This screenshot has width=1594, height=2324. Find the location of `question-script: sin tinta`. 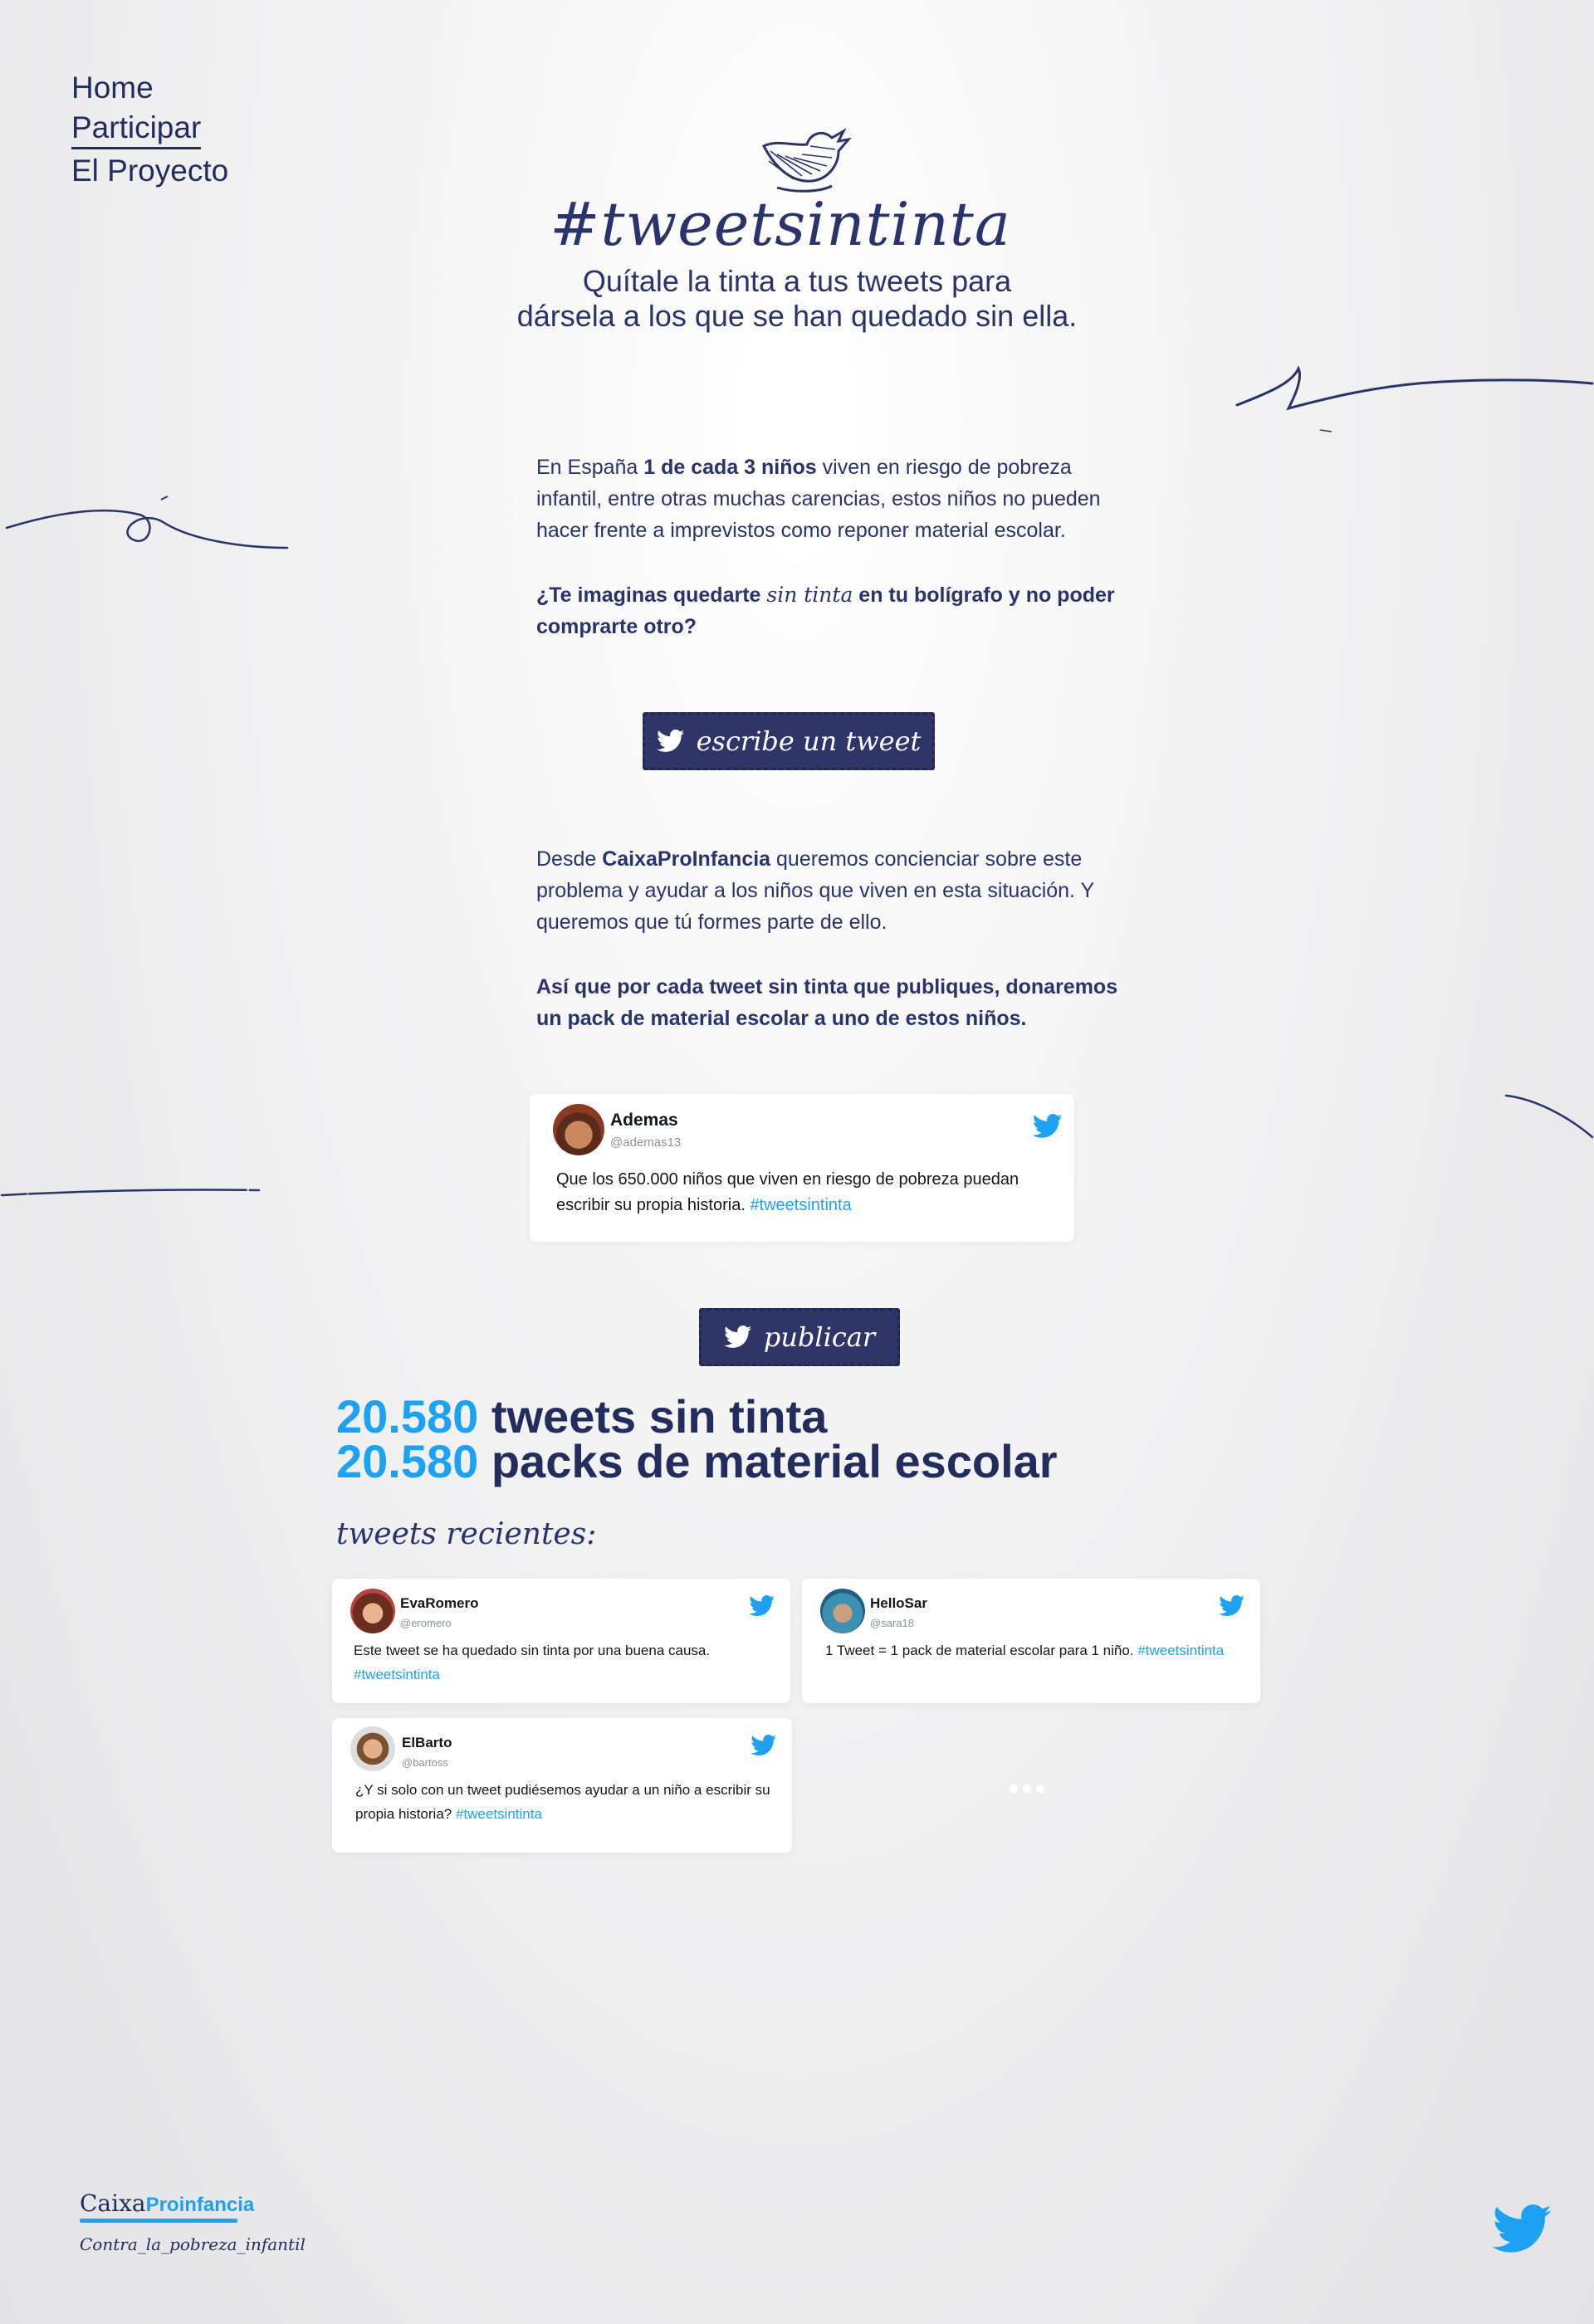

question-script: sin tinta is located at coordinates (809, 595).